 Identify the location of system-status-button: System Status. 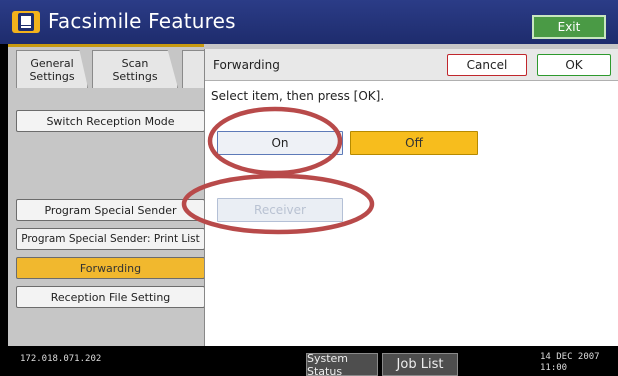
(342, 364).